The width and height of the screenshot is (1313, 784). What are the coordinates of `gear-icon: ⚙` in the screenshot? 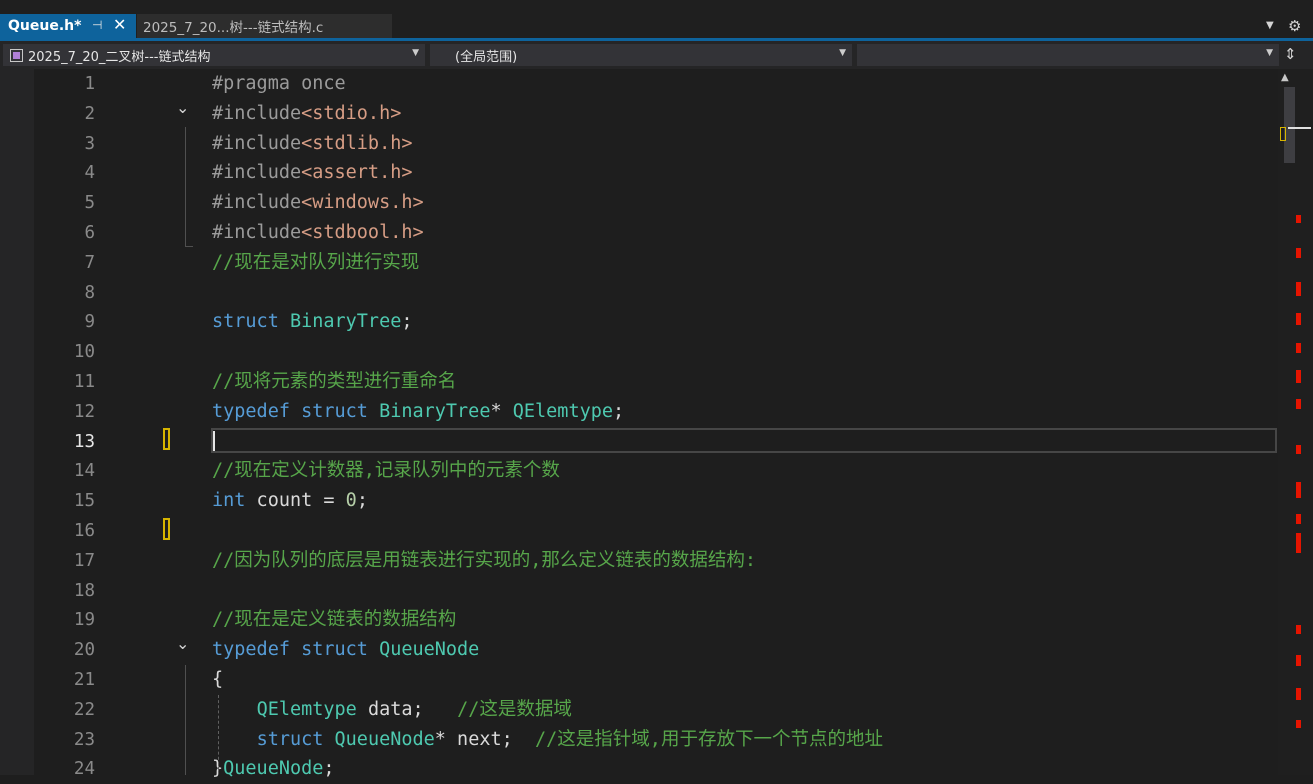 It's located at (1294, 26).